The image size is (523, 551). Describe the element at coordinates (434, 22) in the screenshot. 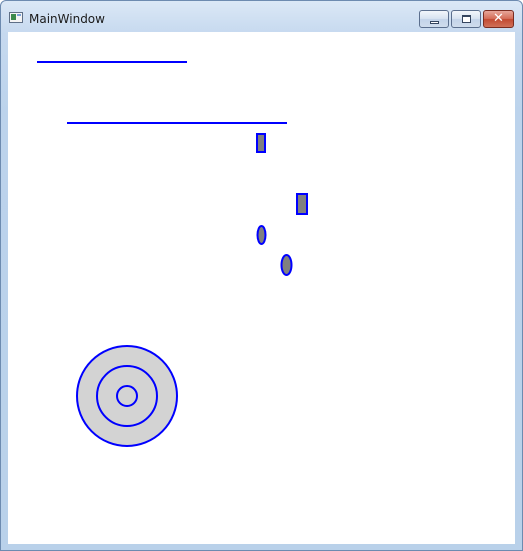

I see `minimize-icon` at that location.